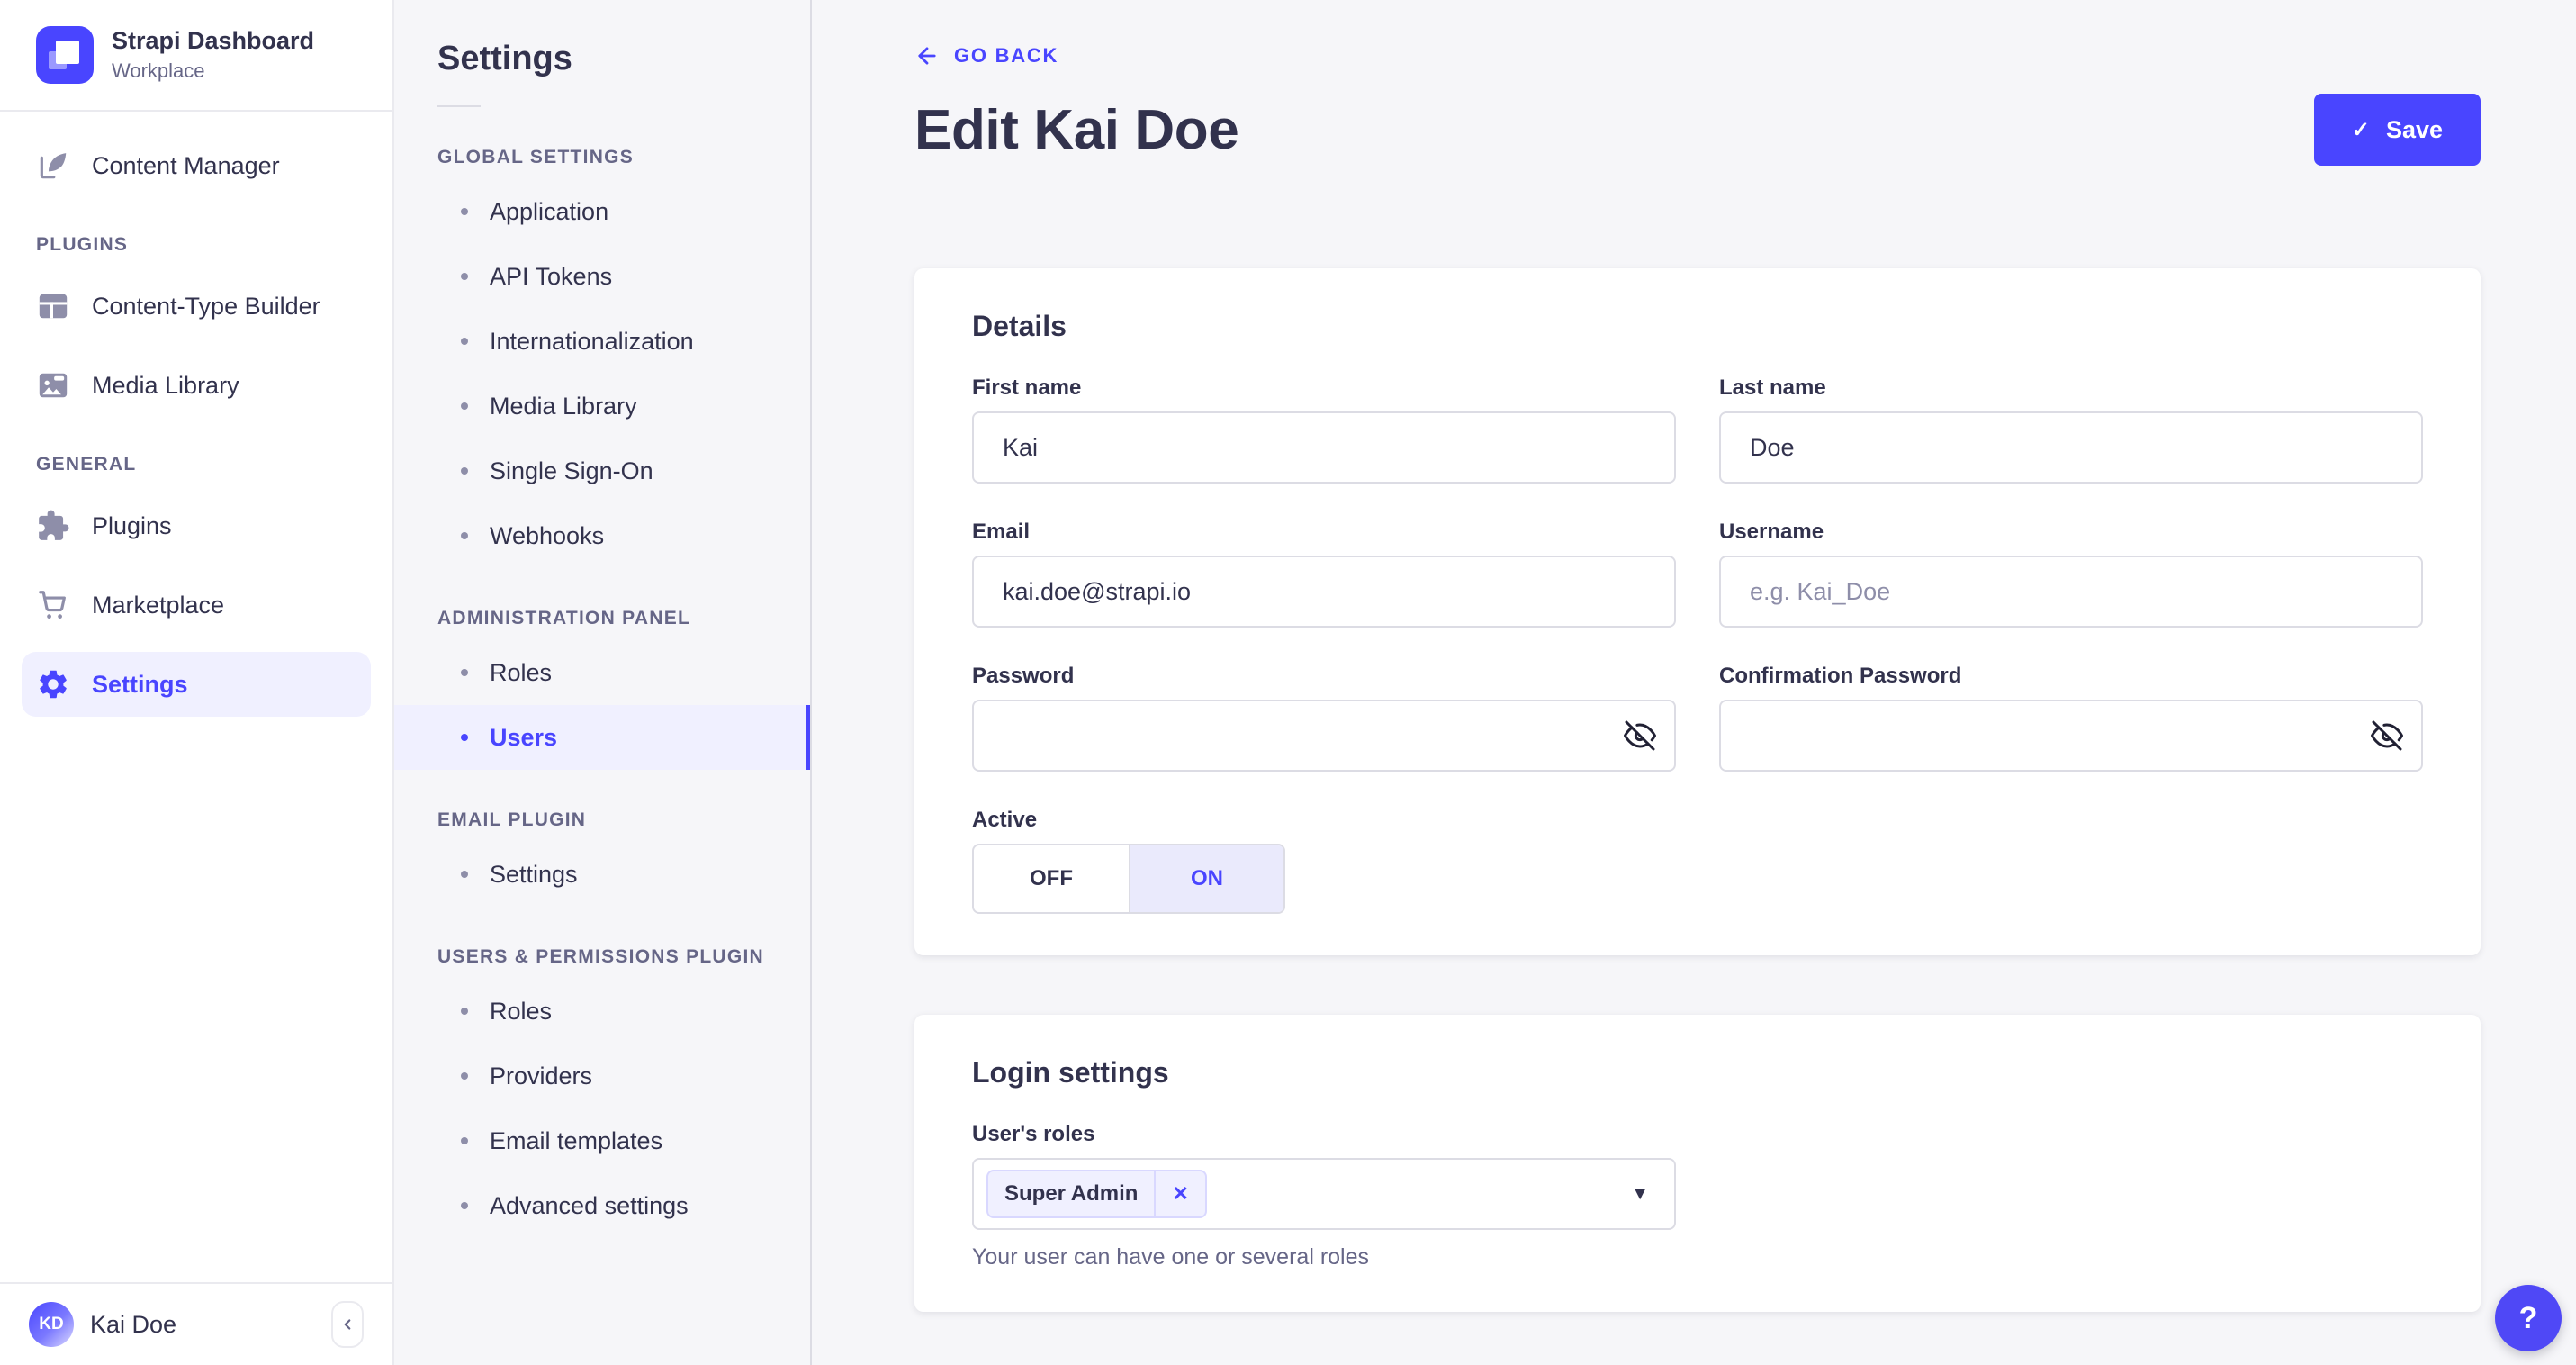 This screenshot has width=2576, height=1365. I want to click on confirmation-password-input-wrap, so click(2071, 736).